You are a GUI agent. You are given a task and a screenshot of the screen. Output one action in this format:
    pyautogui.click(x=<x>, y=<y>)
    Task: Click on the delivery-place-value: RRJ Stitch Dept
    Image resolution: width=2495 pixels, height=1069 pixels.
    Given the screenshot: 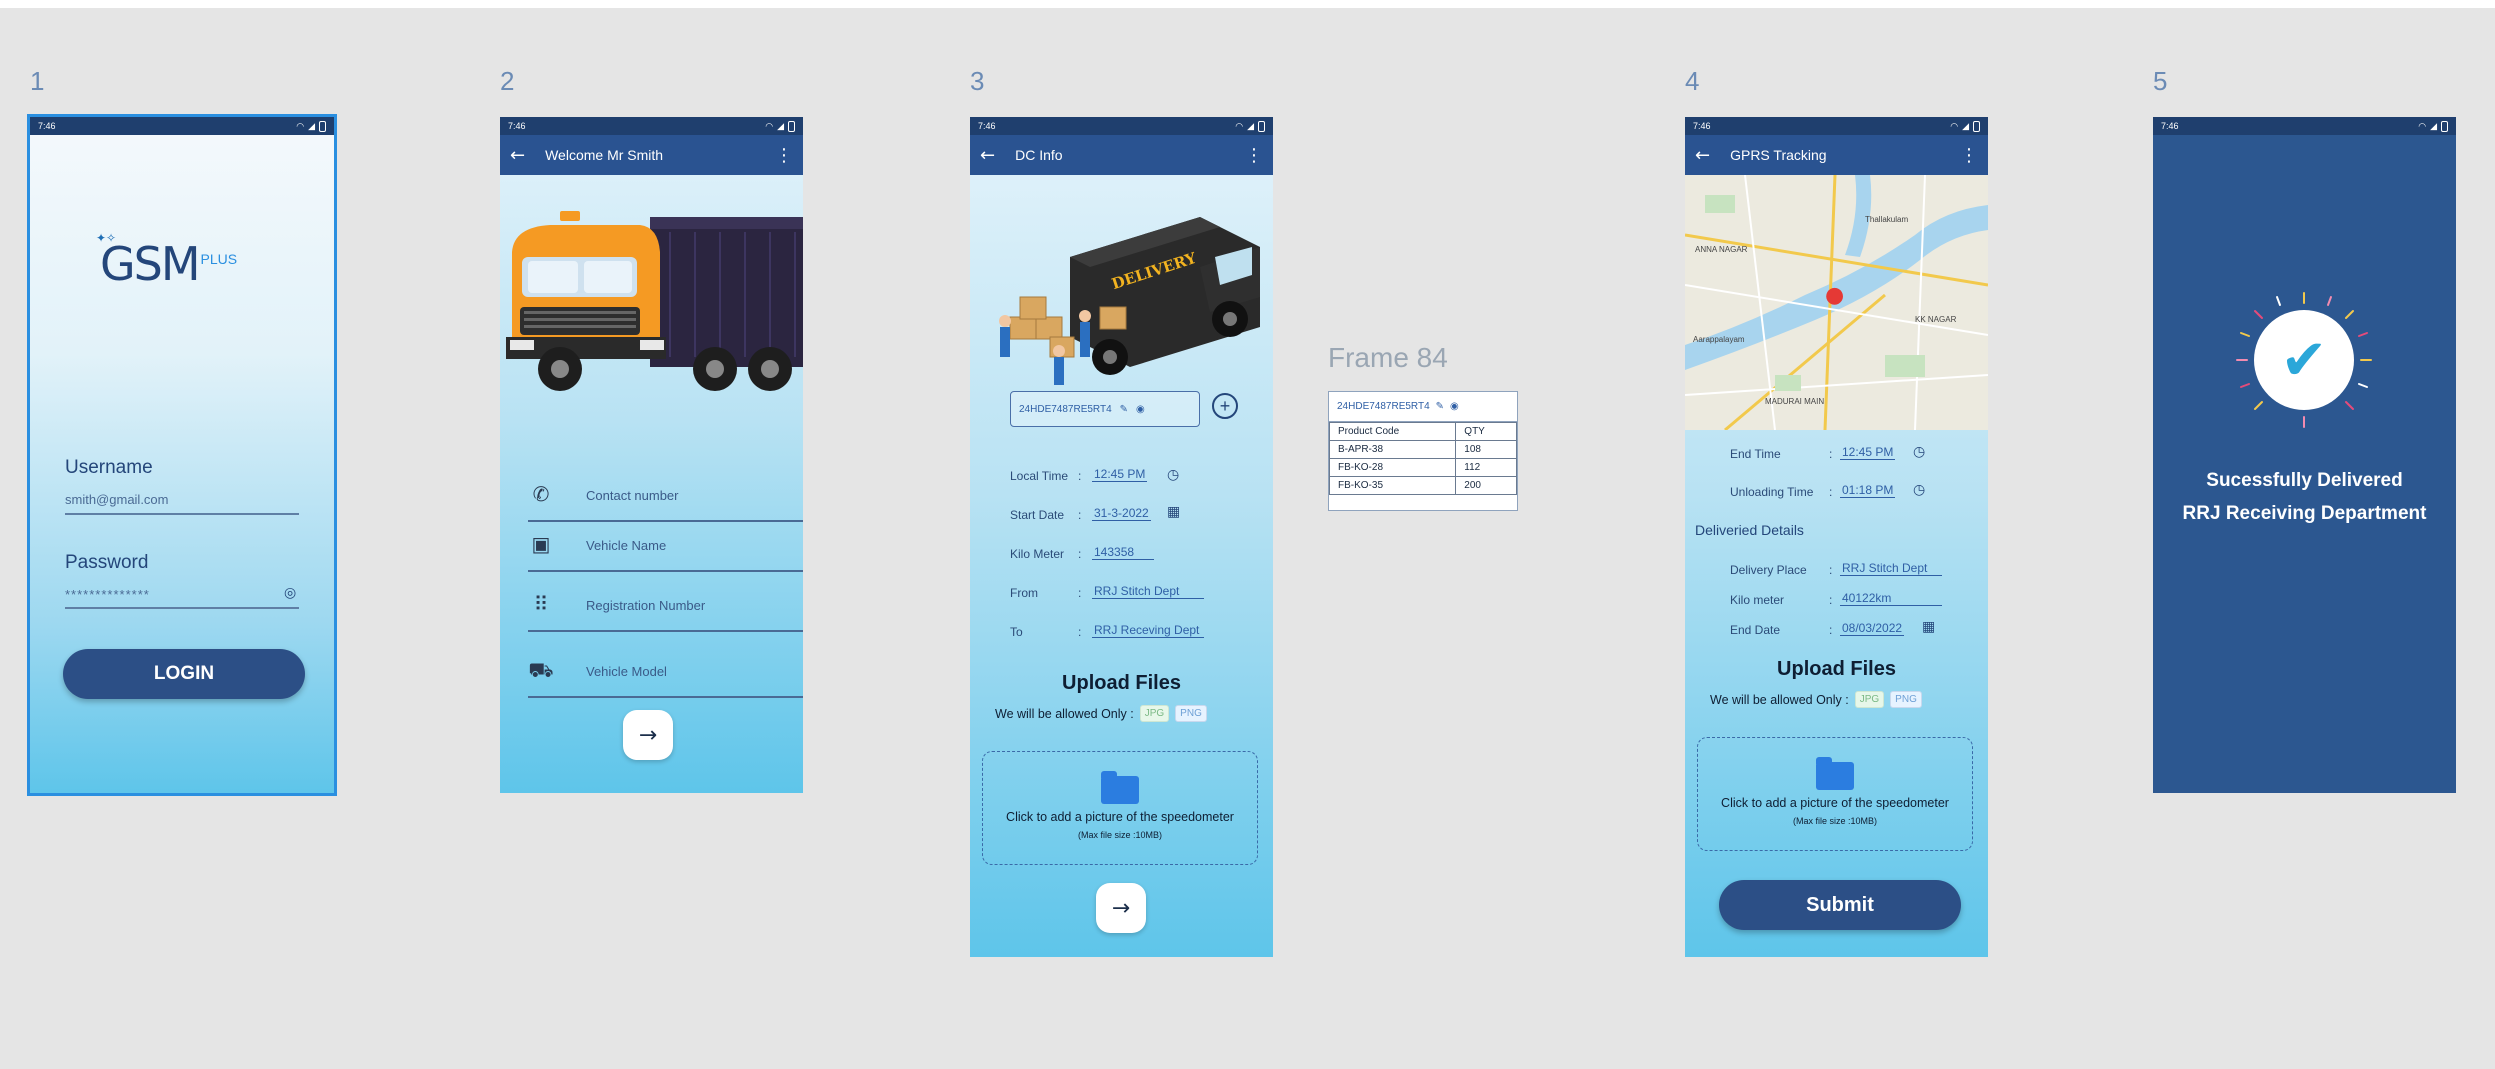 What is the action you would take?
    pyautogui.click(x=1891, y=568)
    